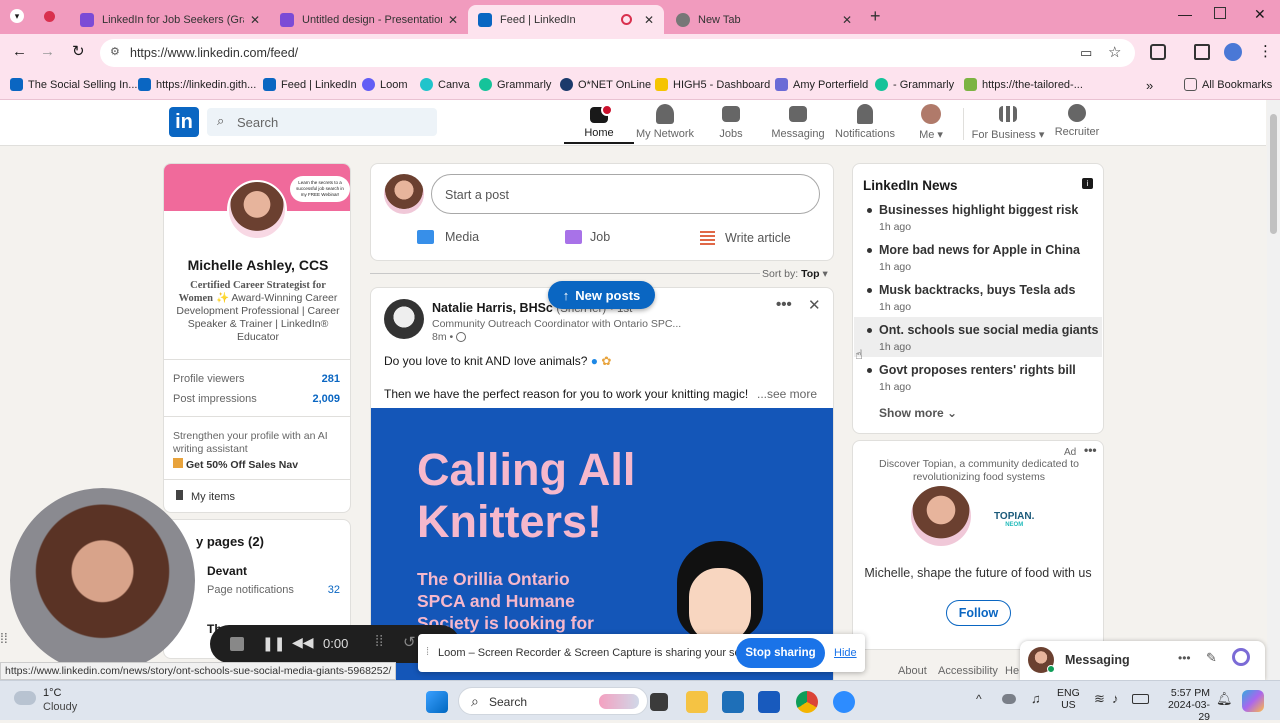 The height and width of the screenshot is (723, 1280). I want to click on maximize-button, so click(1220, 13).